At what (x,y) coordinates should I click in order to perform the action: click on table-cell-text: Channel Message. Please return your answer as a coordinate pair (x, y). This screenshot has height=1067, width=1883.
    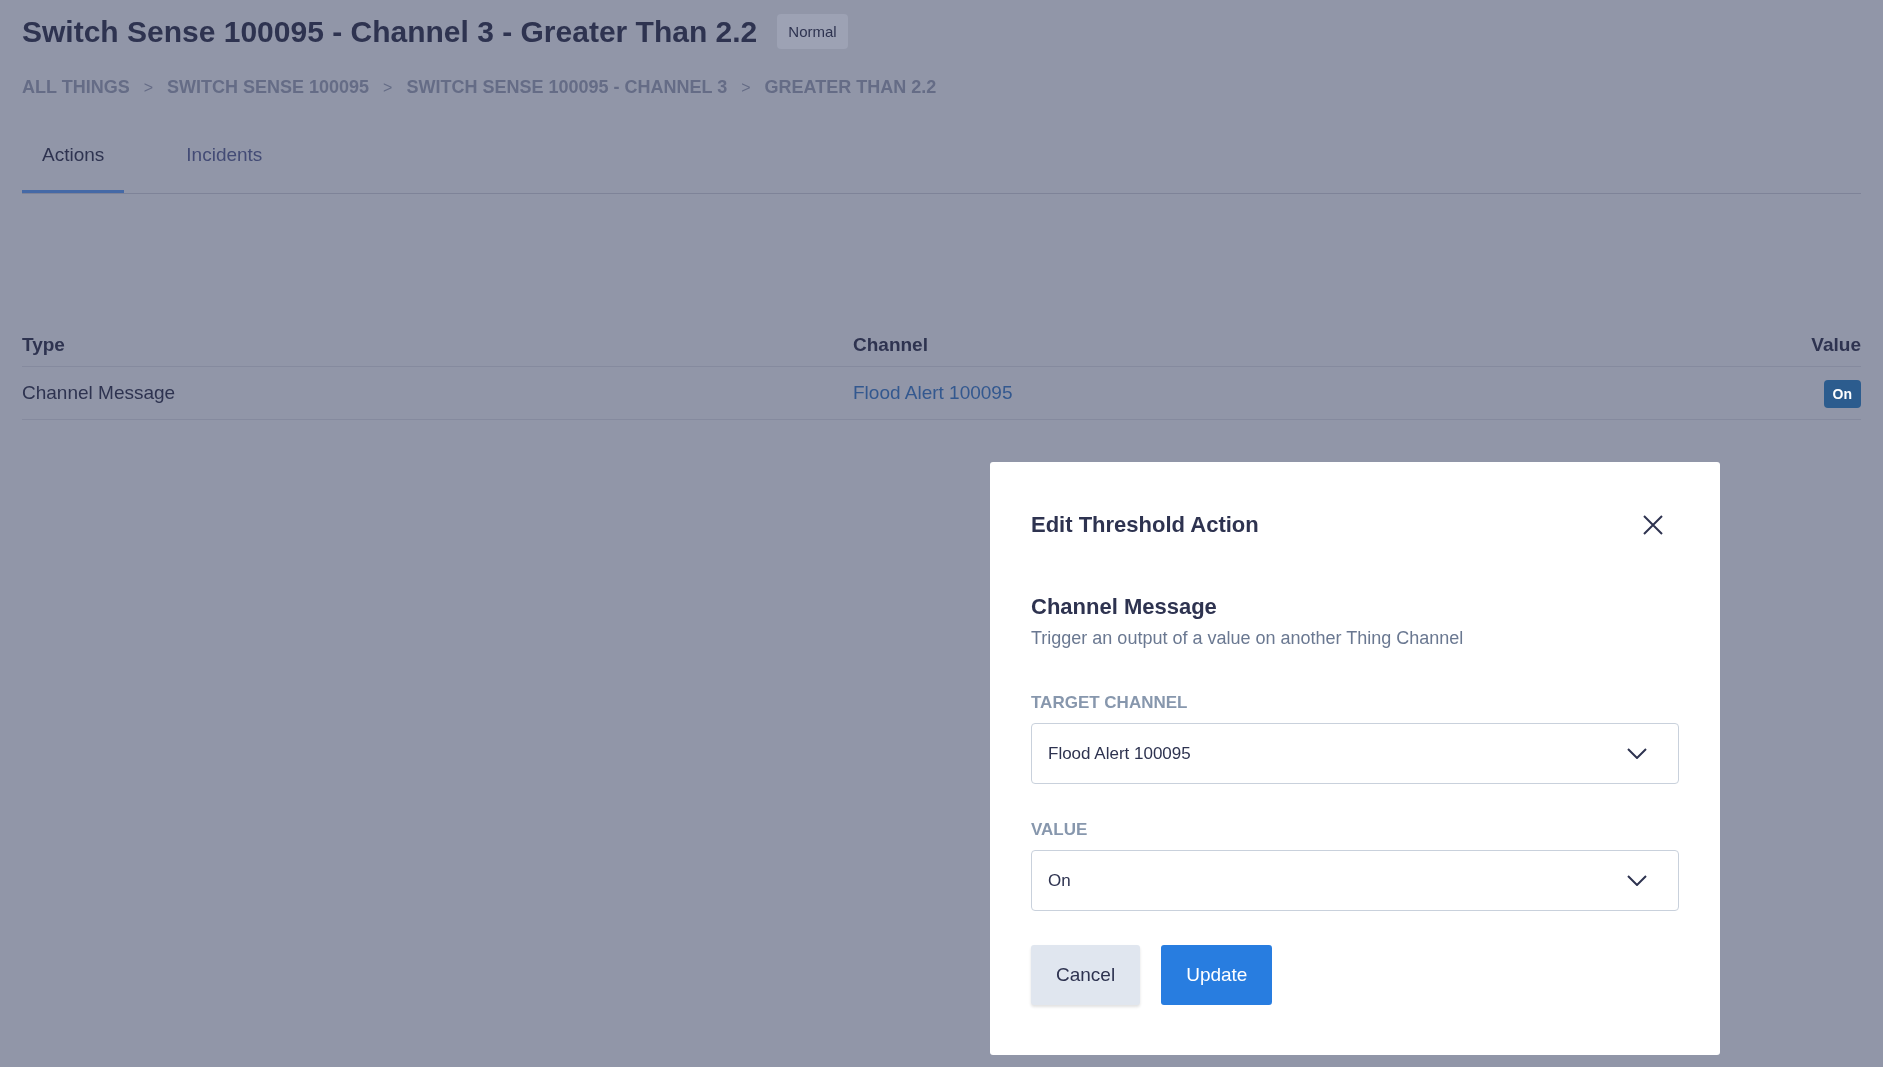
    Looking at the image, I should click on (99, 393).